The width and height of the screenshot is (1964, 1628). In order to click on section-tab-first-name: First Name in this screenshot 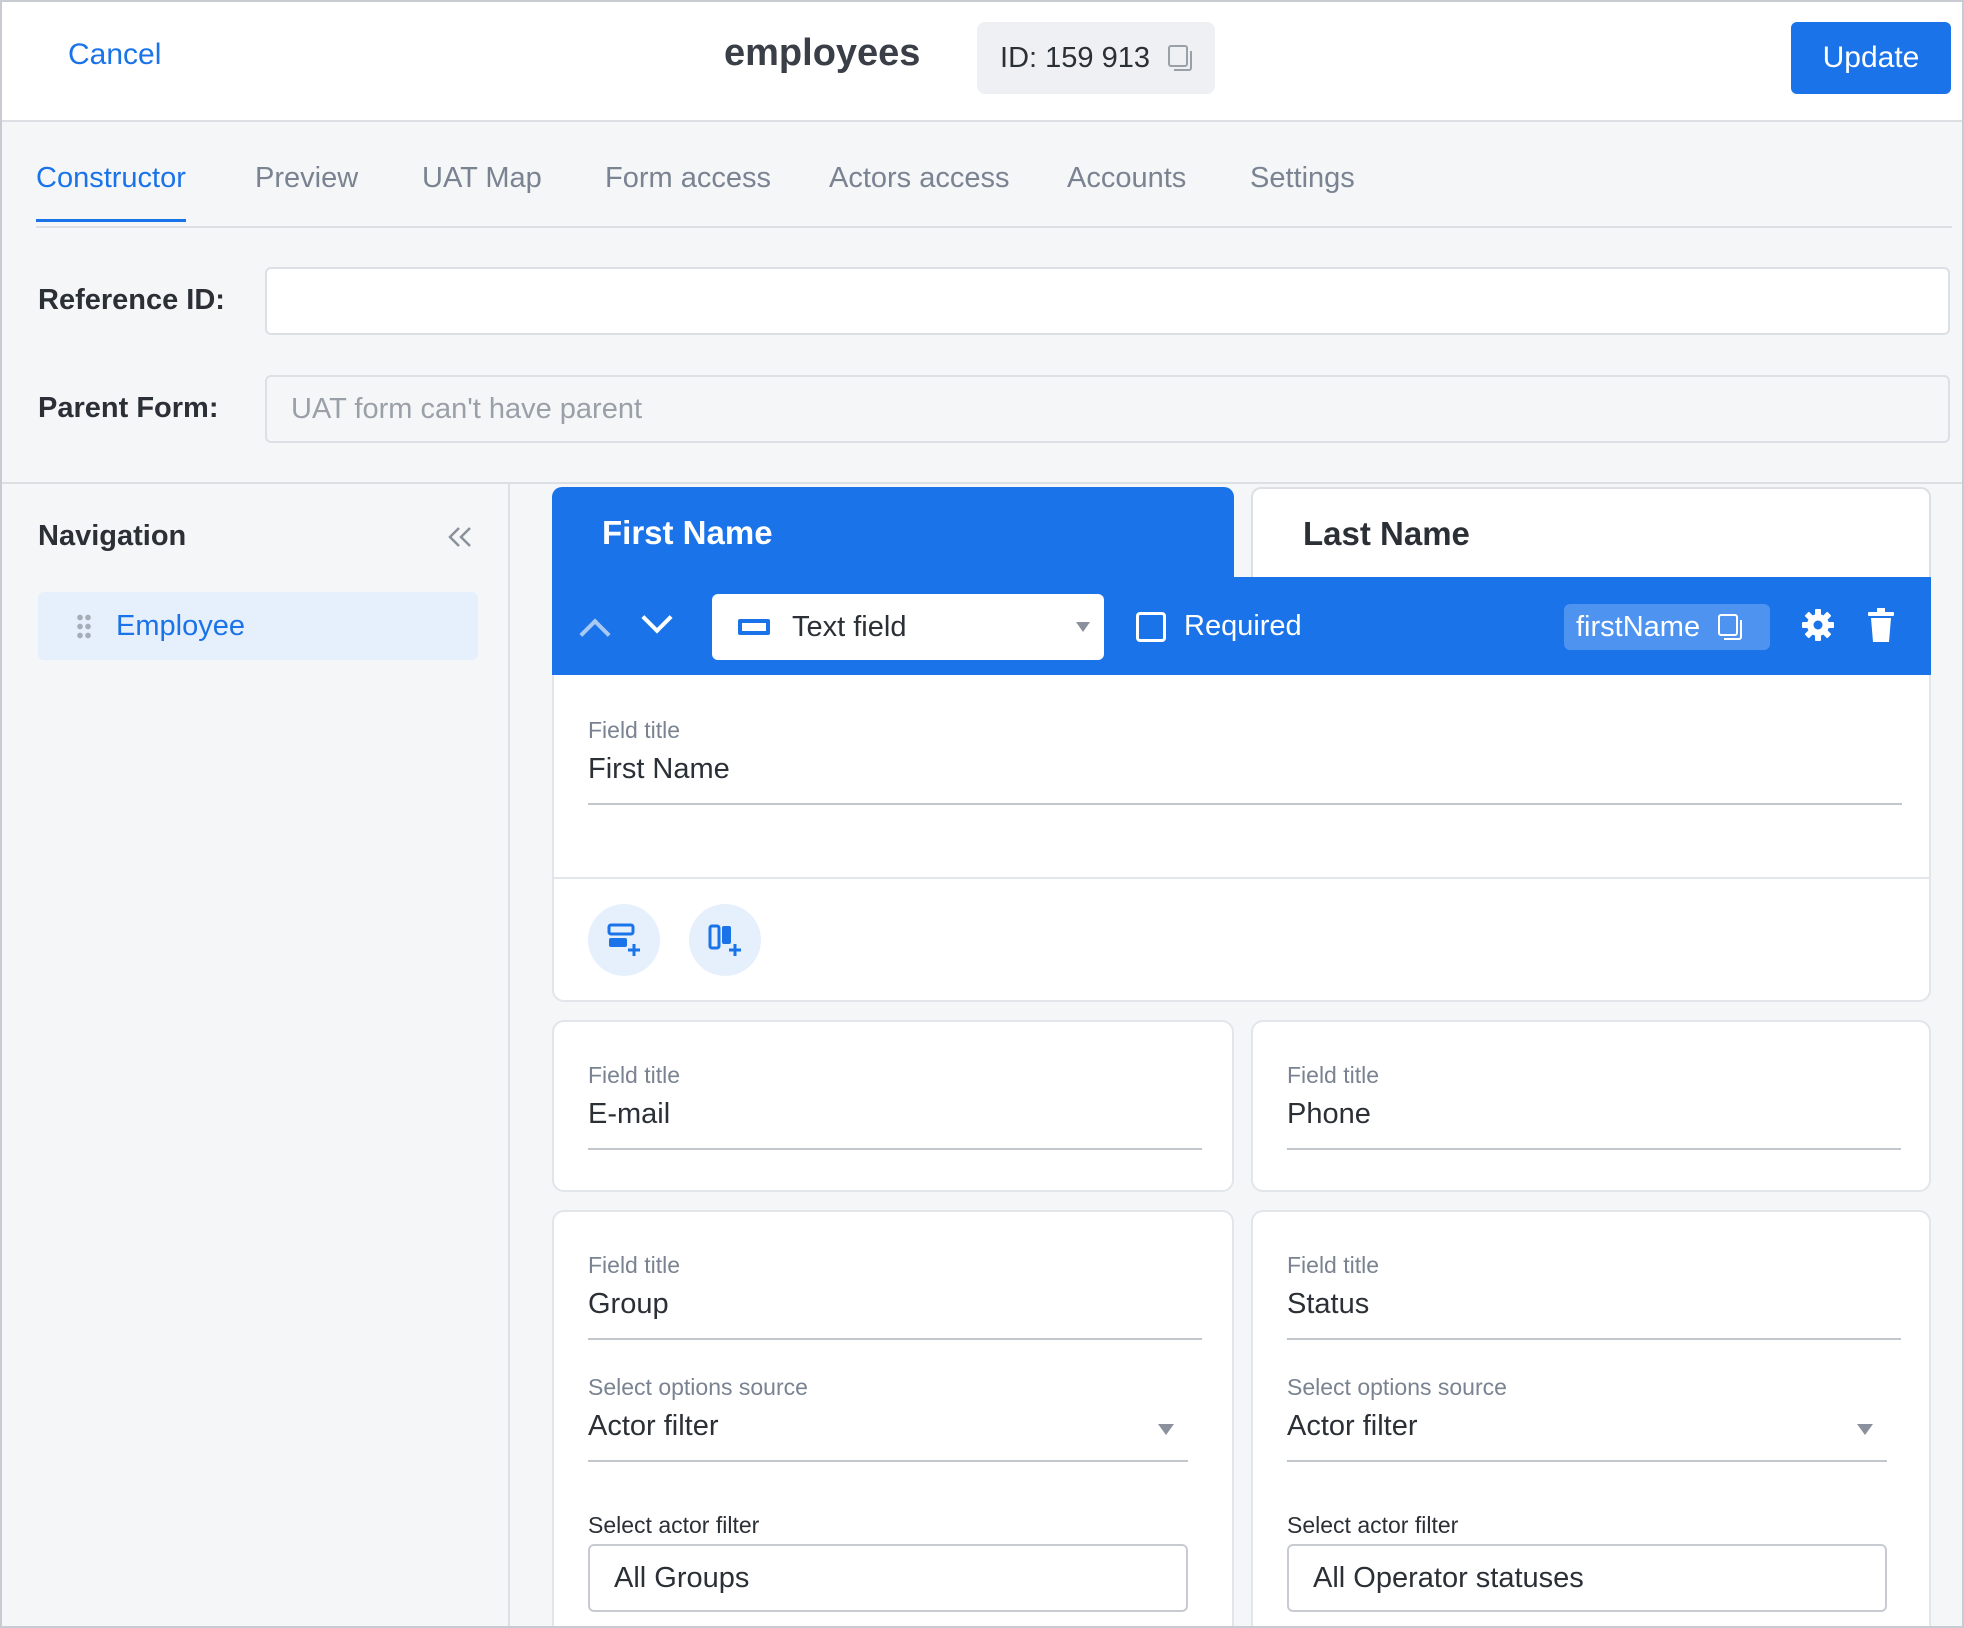, I will do `click(893, 533)`.